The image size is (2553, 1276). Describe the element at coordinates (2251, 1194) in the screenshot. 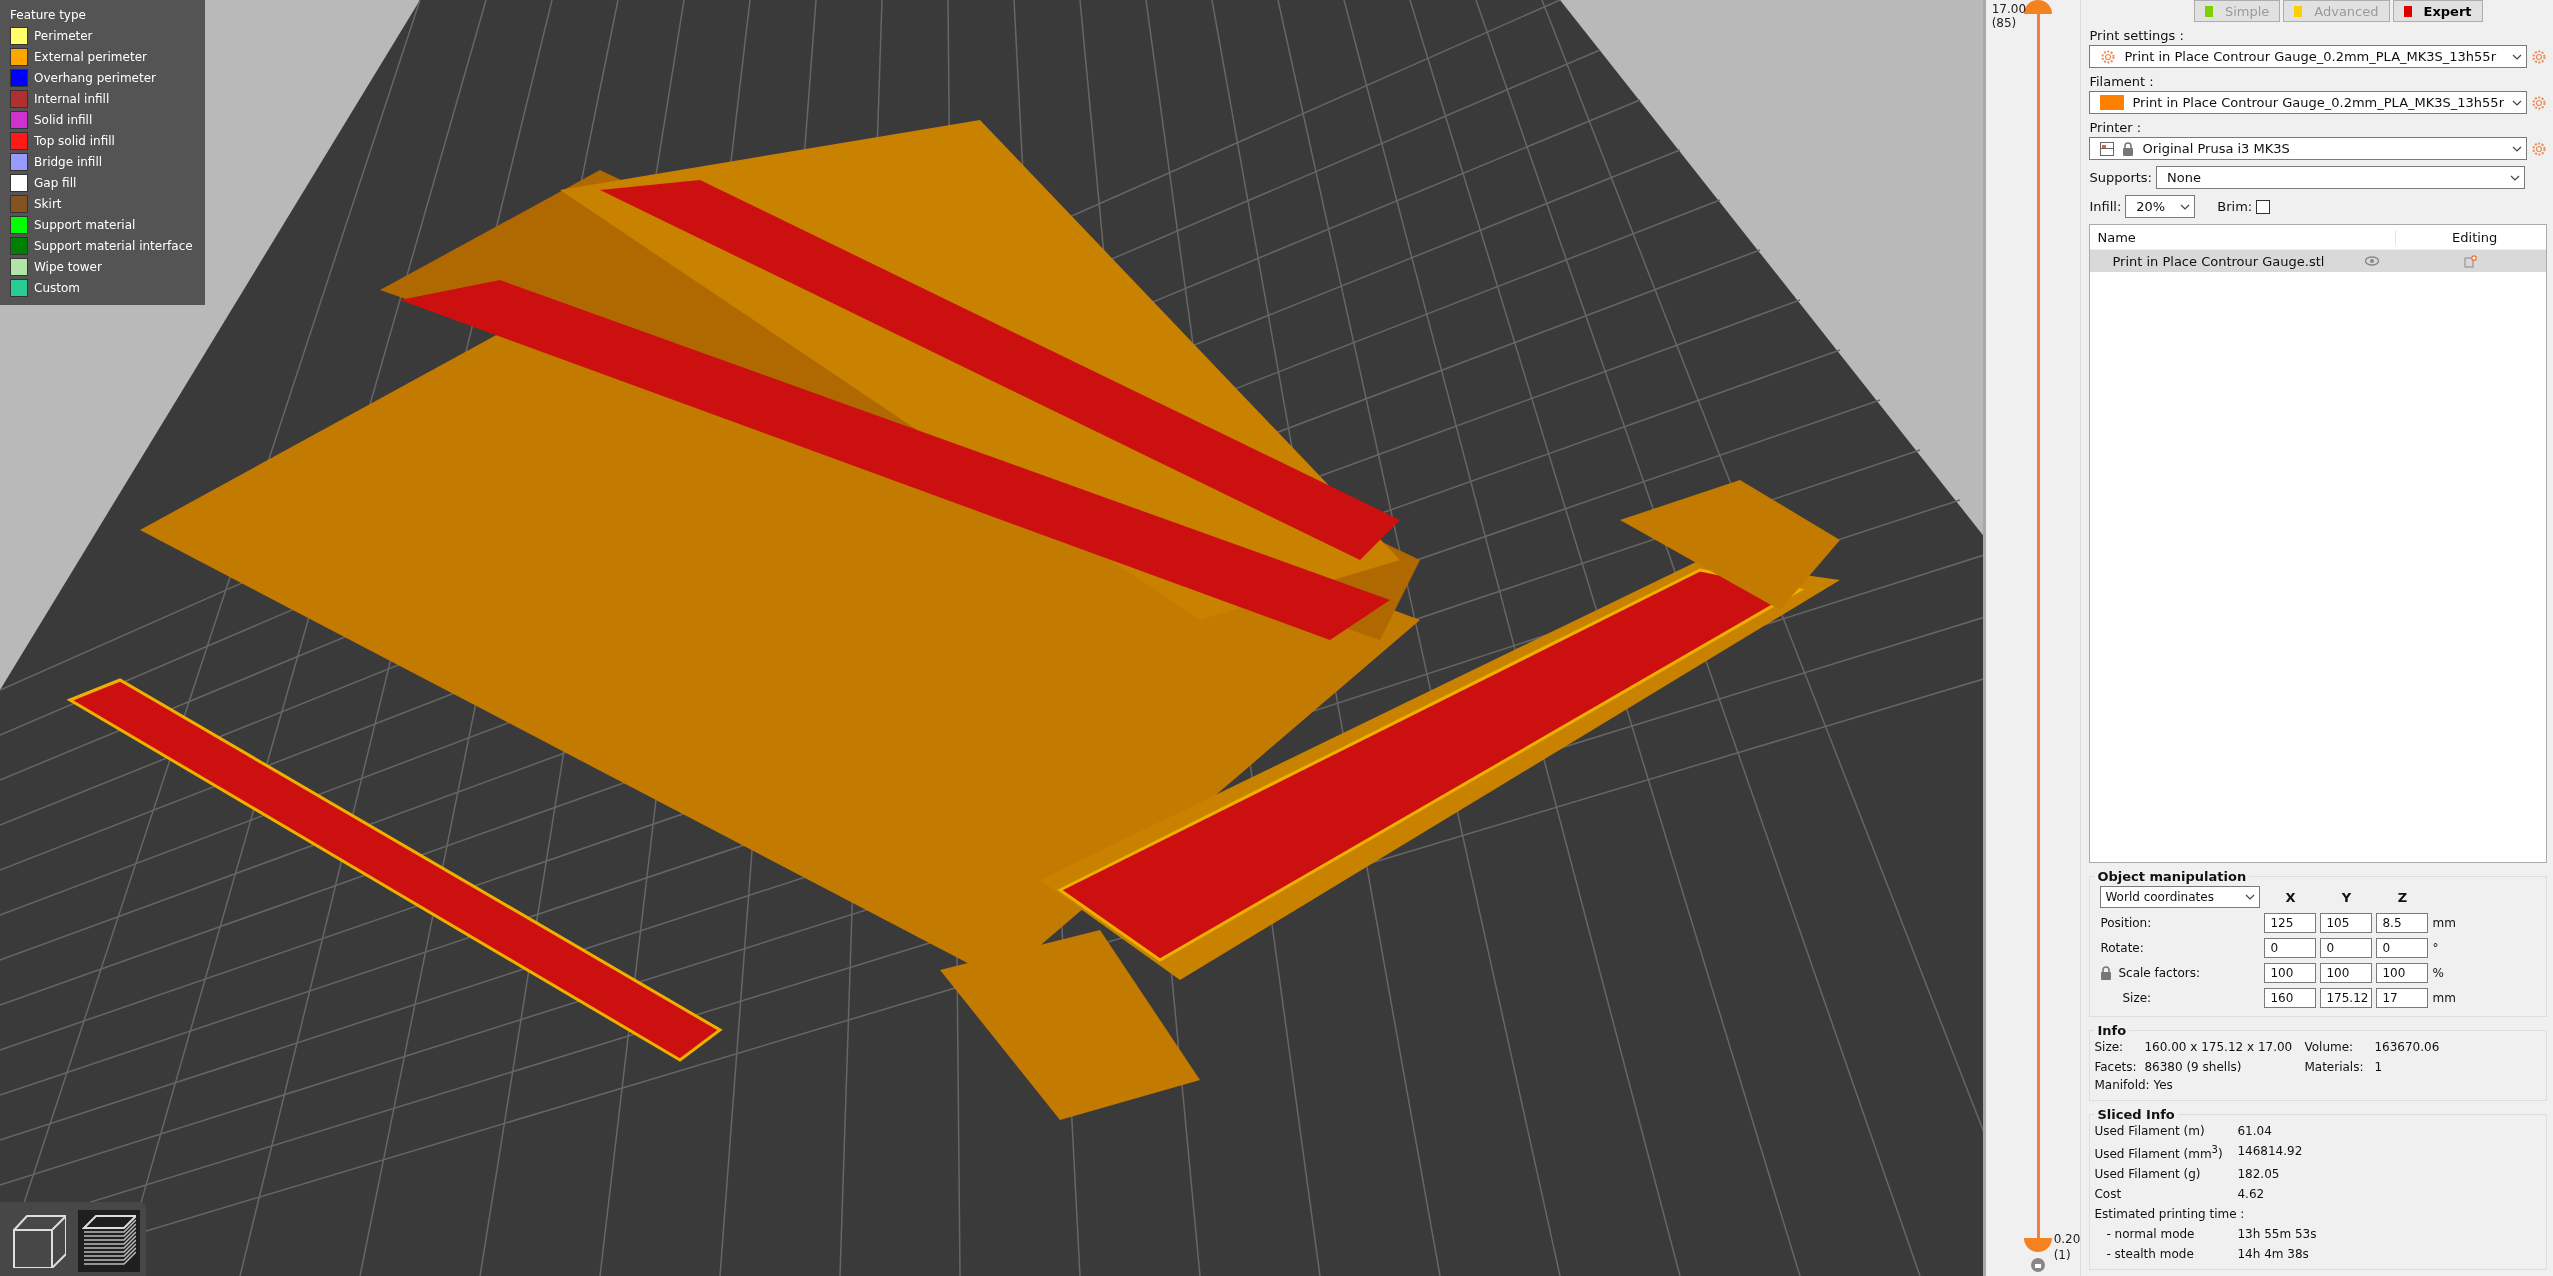

I see `info-value: 4.62` at that location.